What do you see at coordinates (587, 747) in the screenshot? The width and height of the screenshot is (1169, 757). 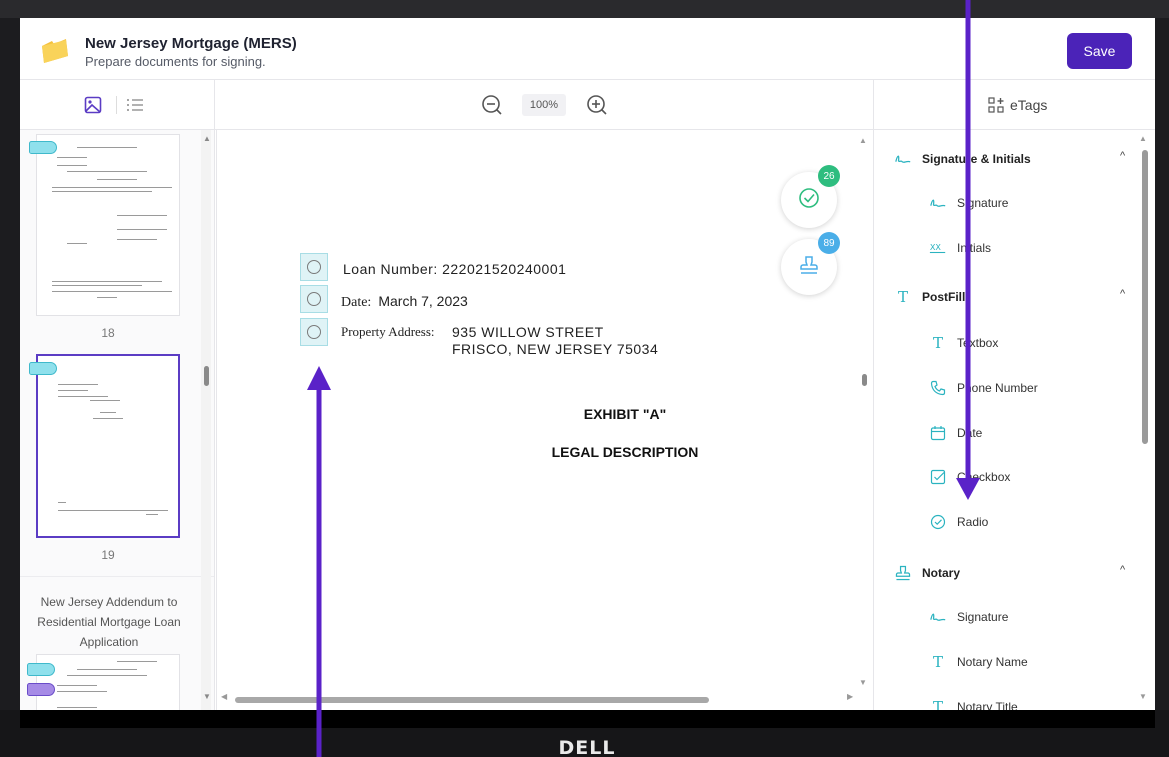 I see `dell-logo: DELL` at bounding box center [587, 747].